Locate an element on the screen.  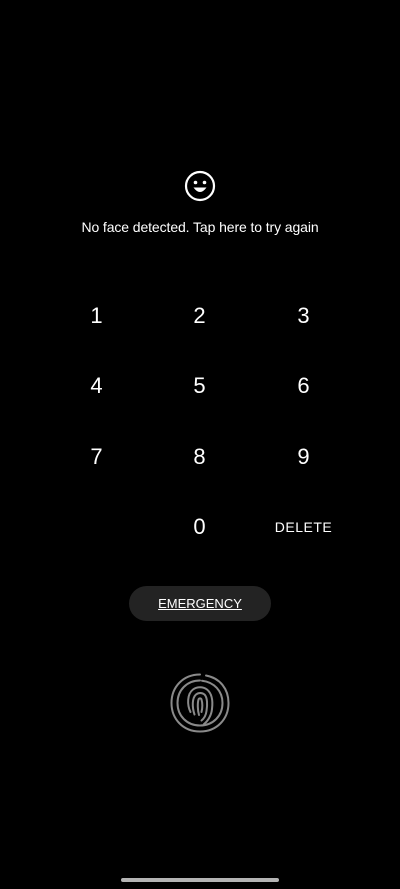
key-4: 4 is located at coordinates (96, 386).